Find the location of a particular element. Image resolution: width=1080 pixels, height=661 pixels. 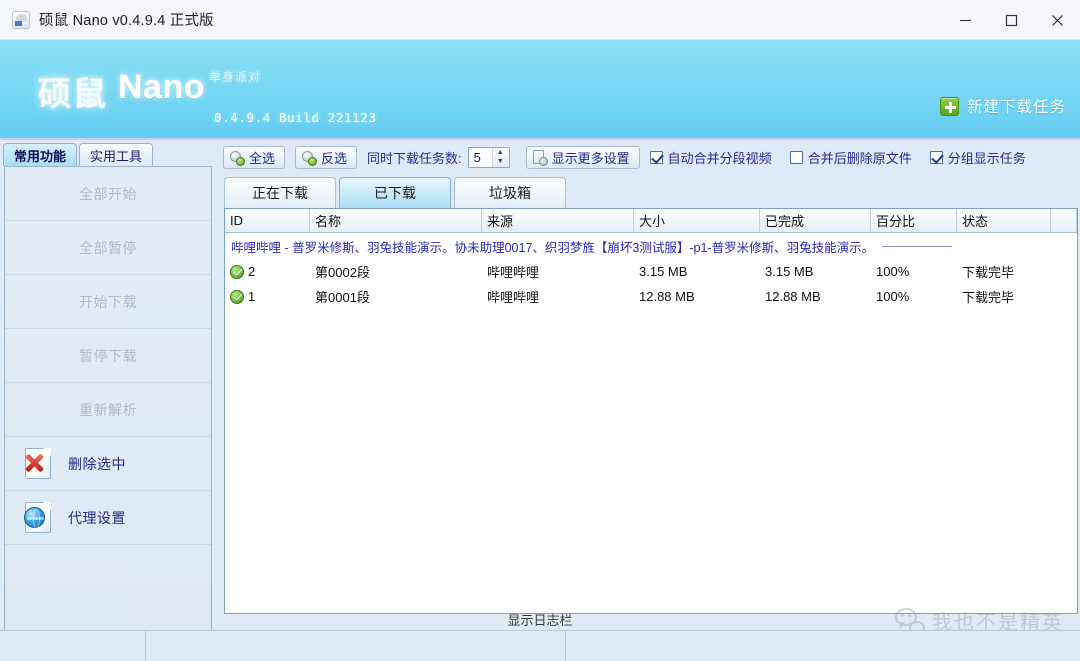

sidebar-tab-common-label: 常用功能 is located at coordinates (40, 156).